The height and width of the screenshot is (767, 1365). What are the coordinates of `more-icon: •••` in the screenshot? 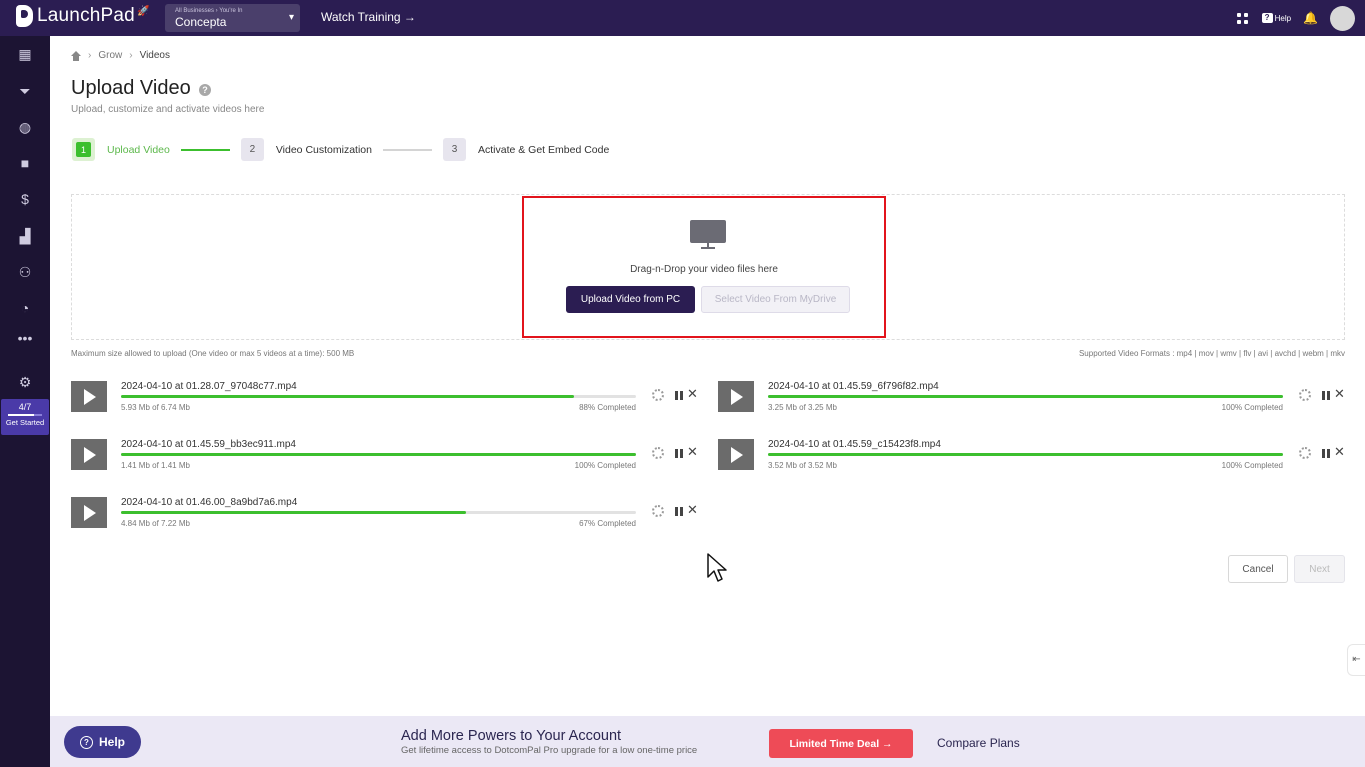 It's located at (25, 338).